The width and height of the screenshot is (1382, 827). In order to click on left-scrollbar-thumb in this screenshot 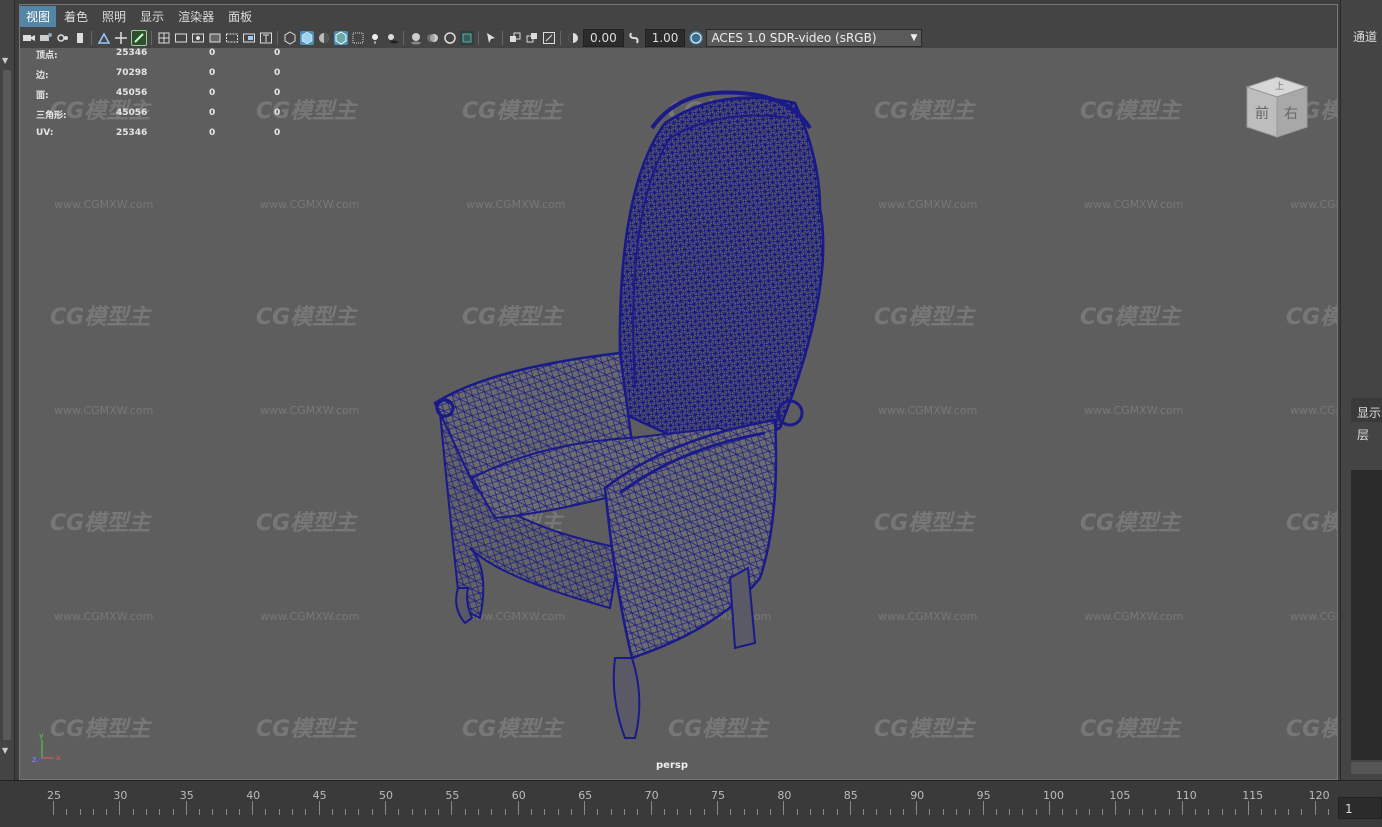, I will do `click(7, 405)`.